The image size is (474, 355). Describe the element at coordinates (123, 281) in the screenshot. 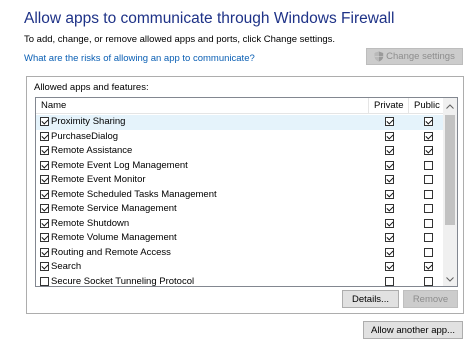

I see `app-name: Secure Socket Tunneling Protocol` at that location.